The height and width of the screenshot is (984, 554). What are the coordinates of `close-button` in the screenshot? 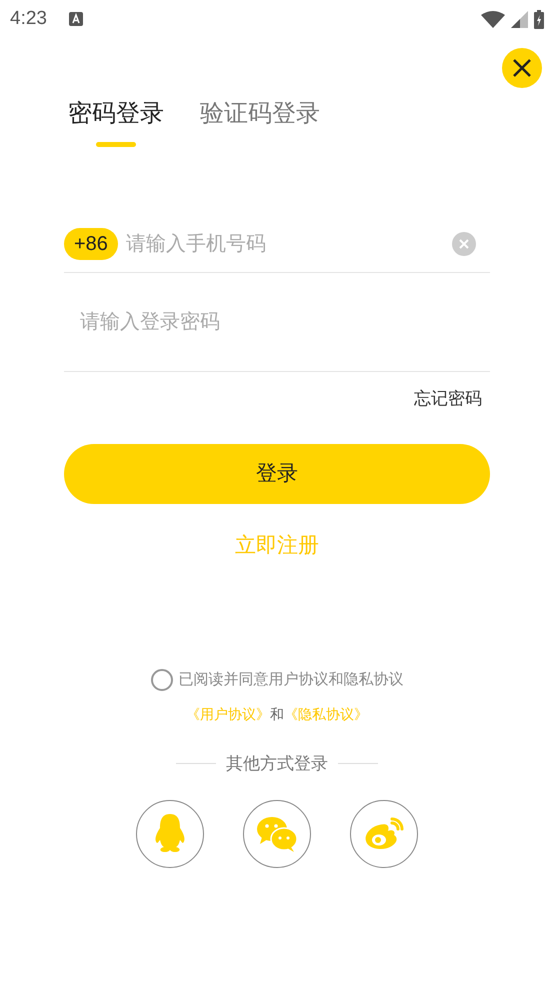 It's located at (522, 68).